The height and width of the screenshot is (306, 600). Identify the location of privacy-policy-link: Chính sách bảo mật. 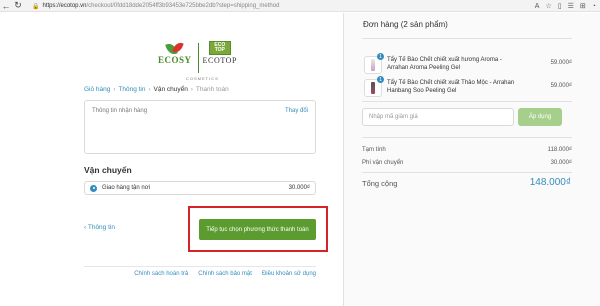
(225, 274).